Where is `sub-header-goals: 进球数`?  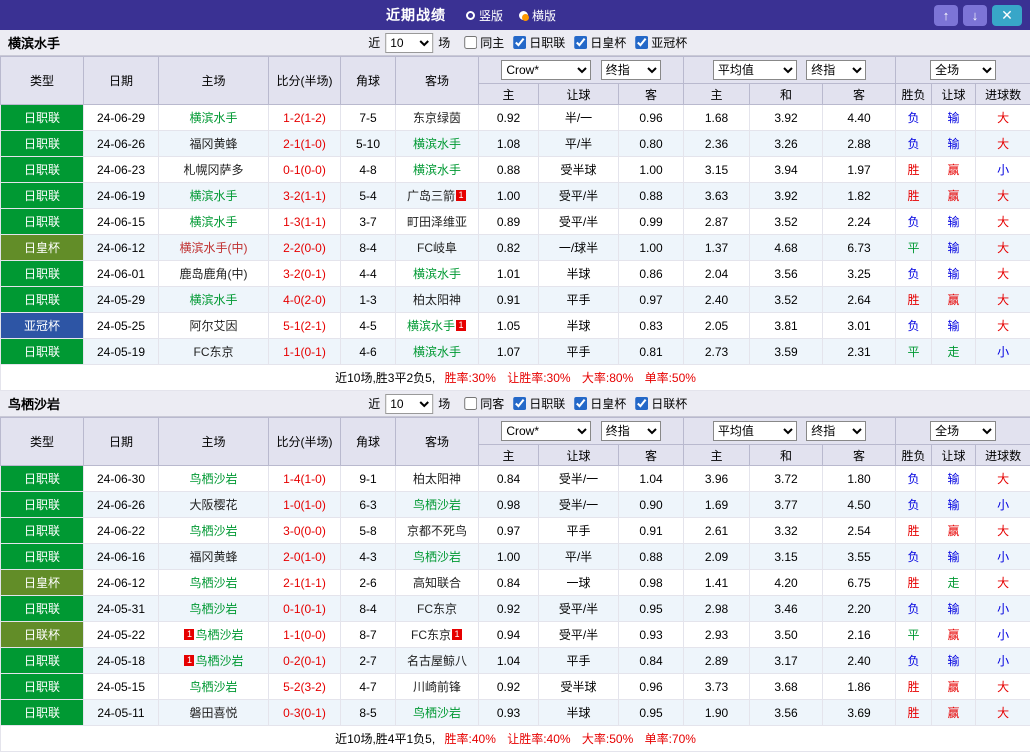
sub-header-goals: 进球数 is located at coordinates (1003, 455).